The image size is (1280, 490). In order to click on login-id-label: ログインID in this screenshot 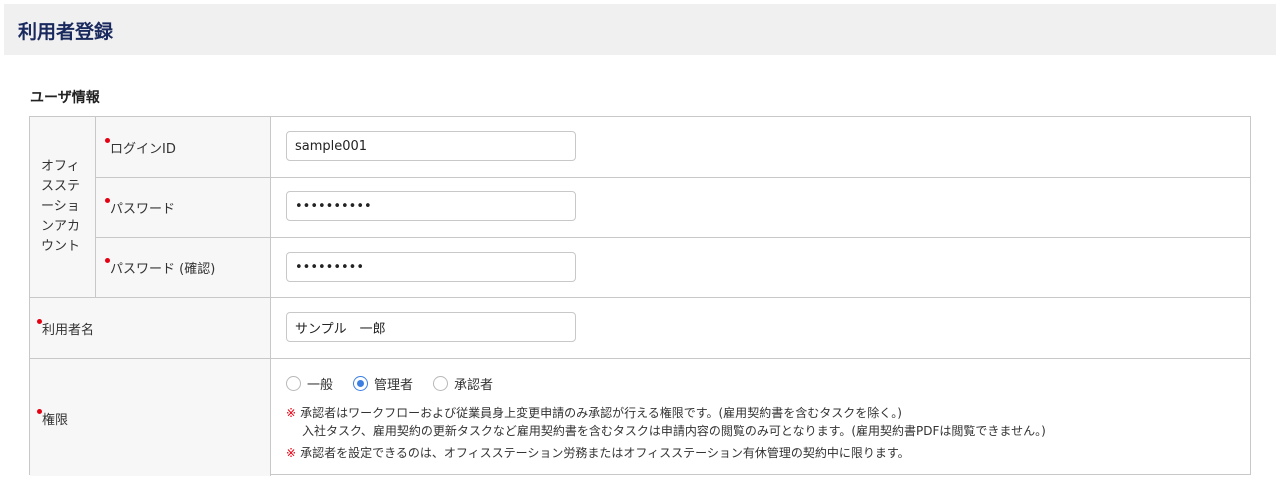, I will do `click(143, 149)`.